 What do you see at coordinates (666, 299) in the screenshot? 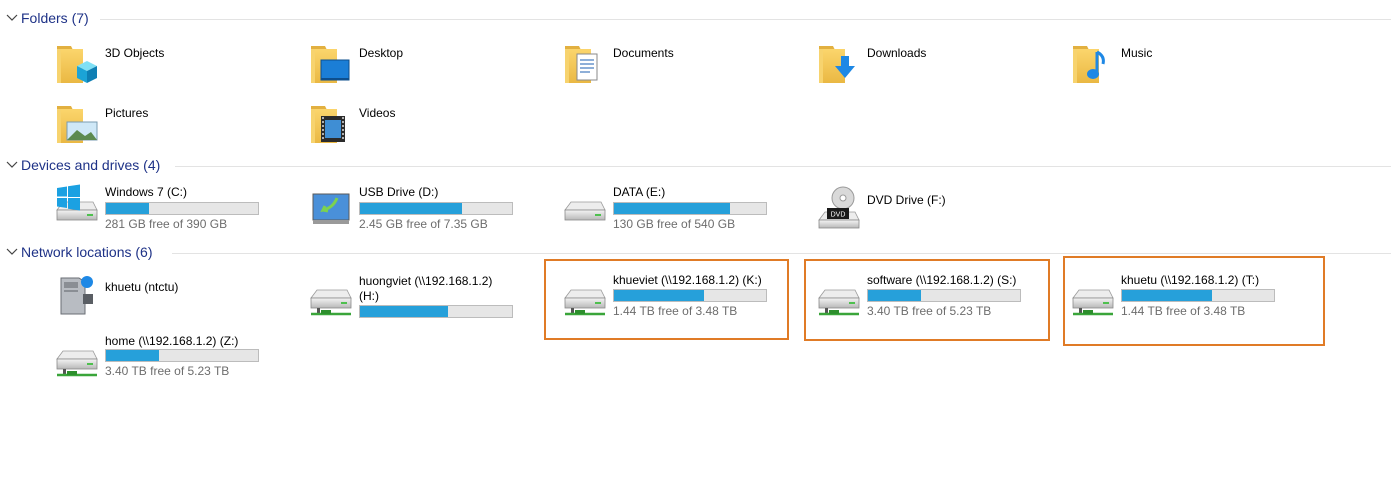
I see `highlight-box-k` at bounding box center [666, 299].